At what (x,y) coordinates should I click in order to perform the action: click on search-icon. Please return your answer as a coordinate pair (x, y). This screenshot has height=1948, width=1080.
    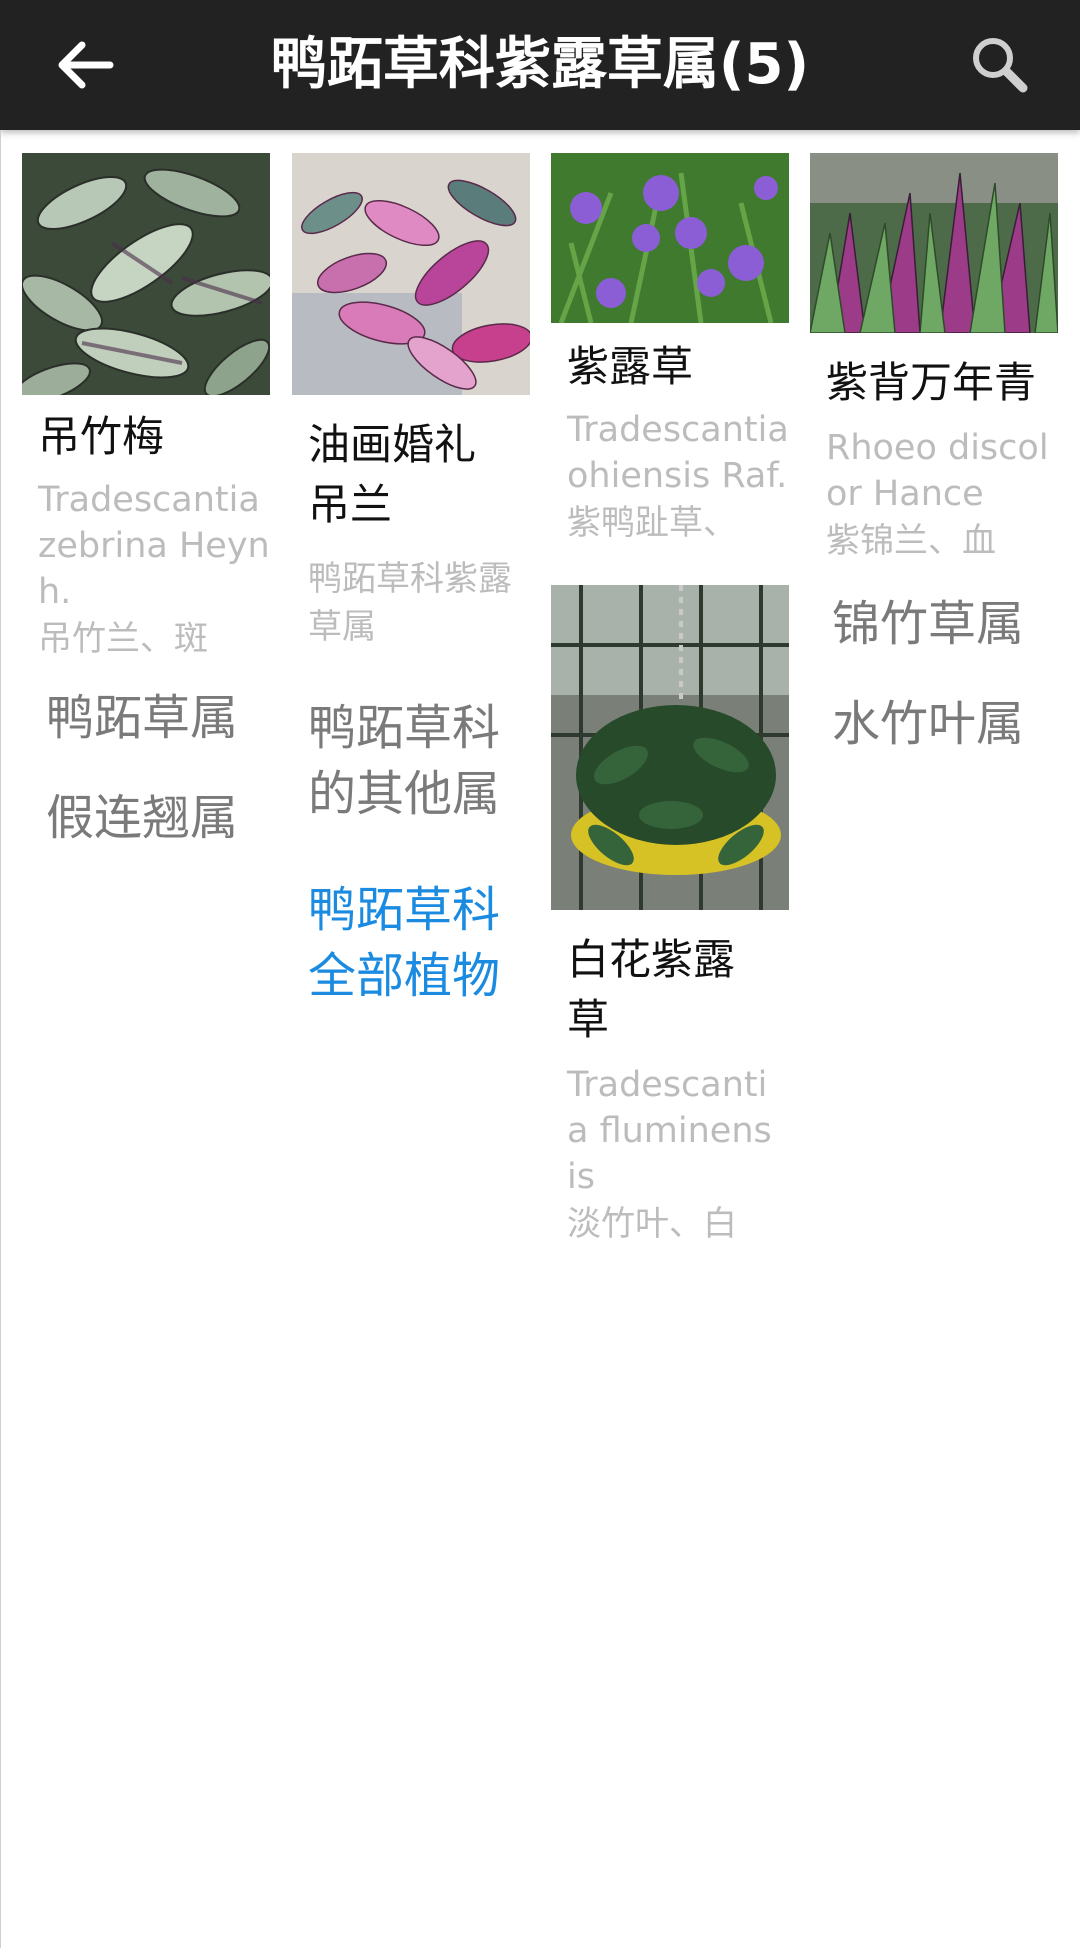
    Looking at the image, I should click on (1000, 65).